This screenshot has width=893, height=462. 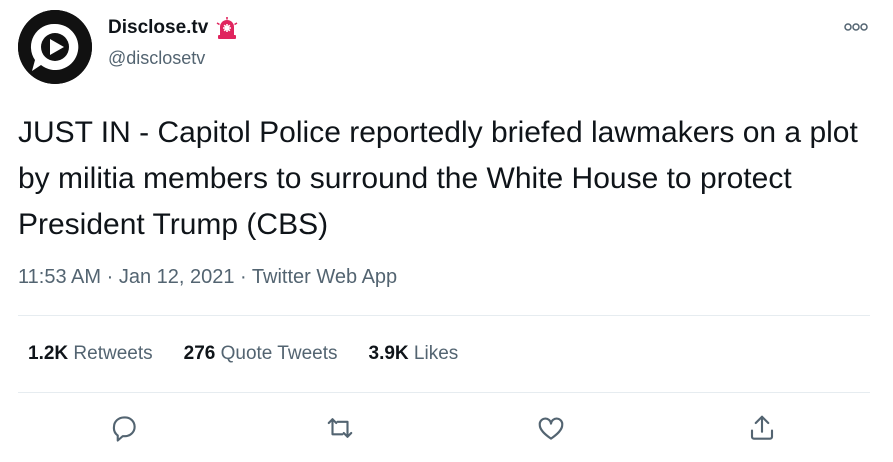 I want to click on stat-count: 276, so click(x=199, y=353).